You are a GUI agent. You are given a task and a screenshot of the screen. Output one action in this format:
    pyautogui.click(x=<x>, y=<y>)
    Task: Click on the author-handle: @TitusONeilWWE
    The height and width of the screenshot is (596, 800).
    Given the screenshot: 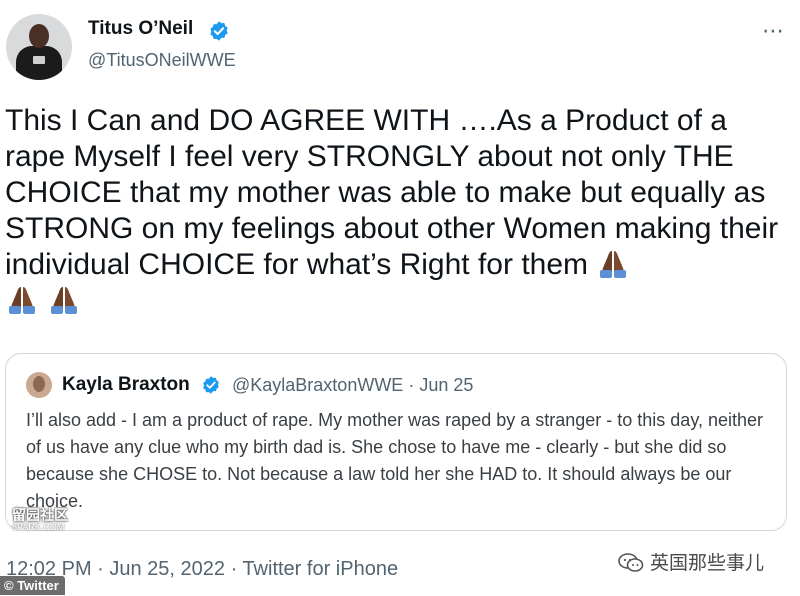 What is the action you would take?
    pyautogui.click(x=162, y=60)
    